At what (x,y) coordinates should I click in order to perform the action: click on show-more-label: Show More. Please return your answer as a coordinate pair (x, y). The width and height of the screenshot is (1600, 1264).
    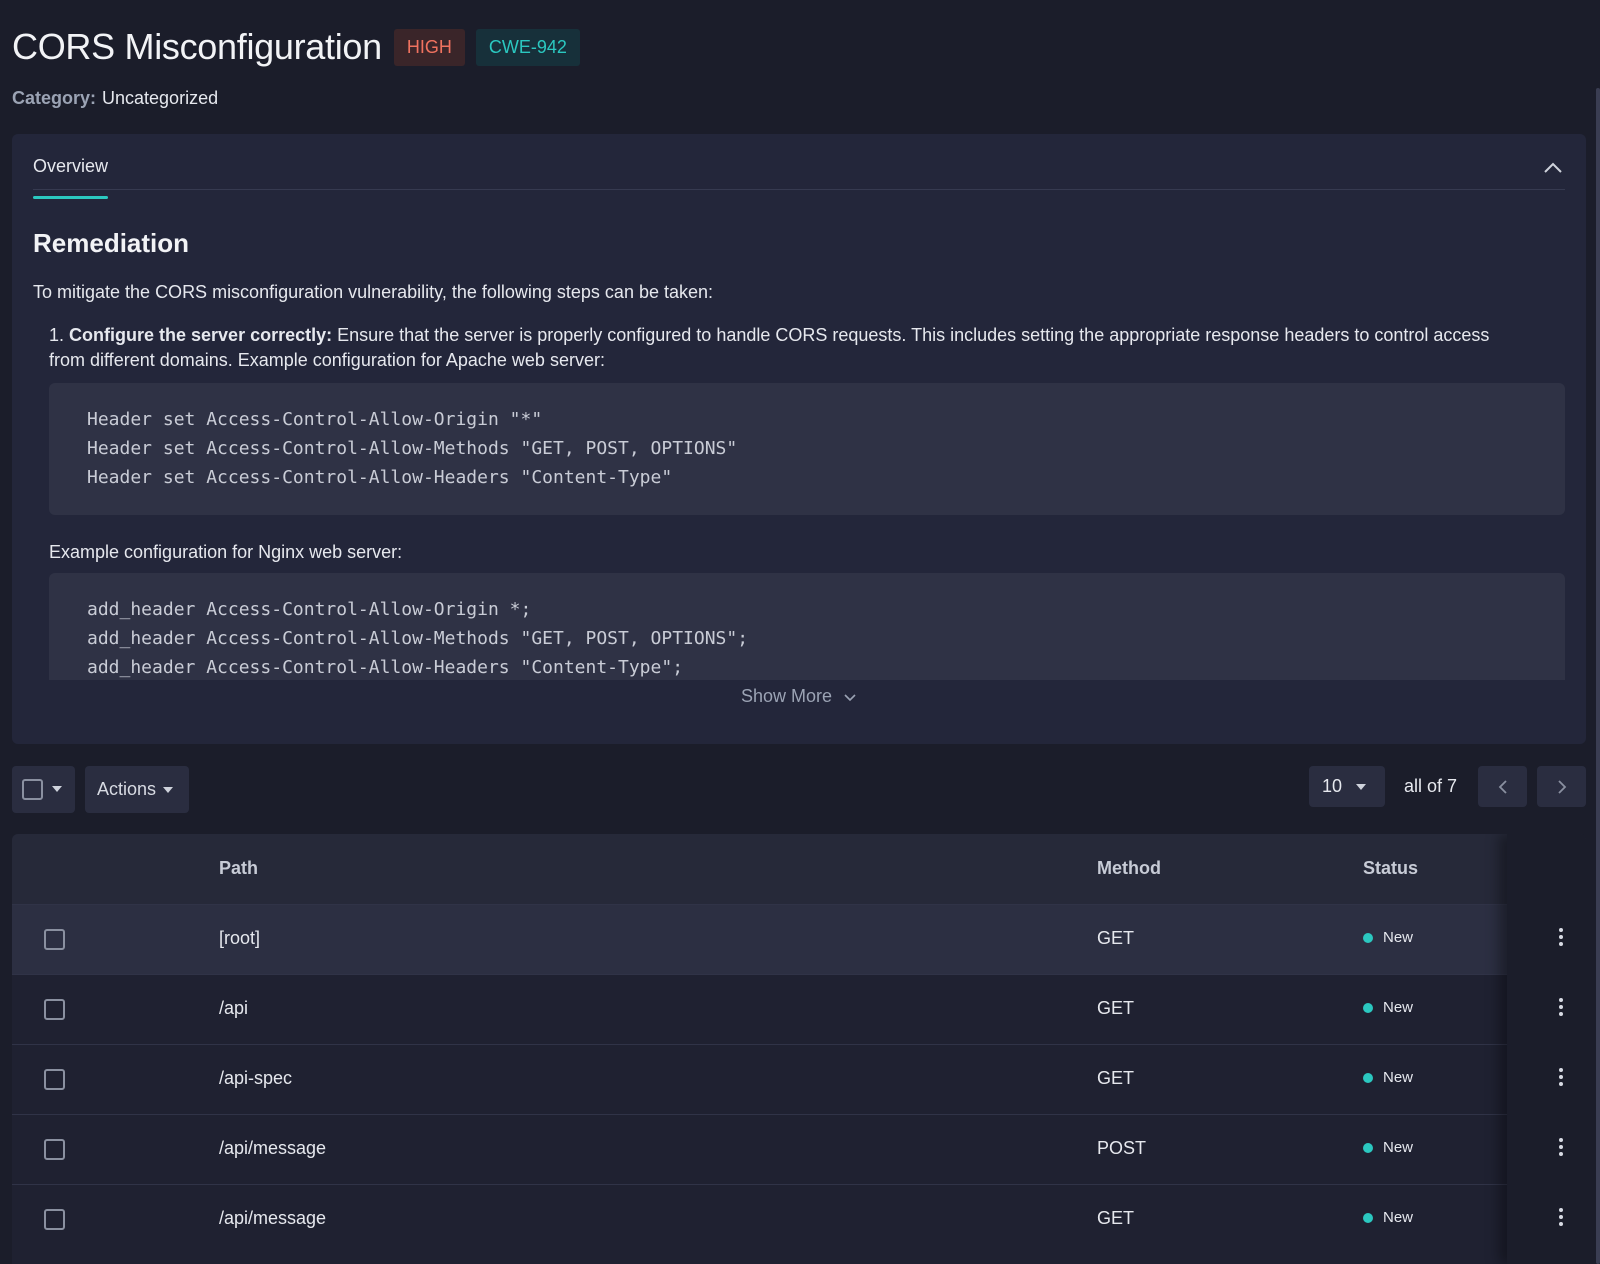
    Looking at the image, I should click on (786, 696).